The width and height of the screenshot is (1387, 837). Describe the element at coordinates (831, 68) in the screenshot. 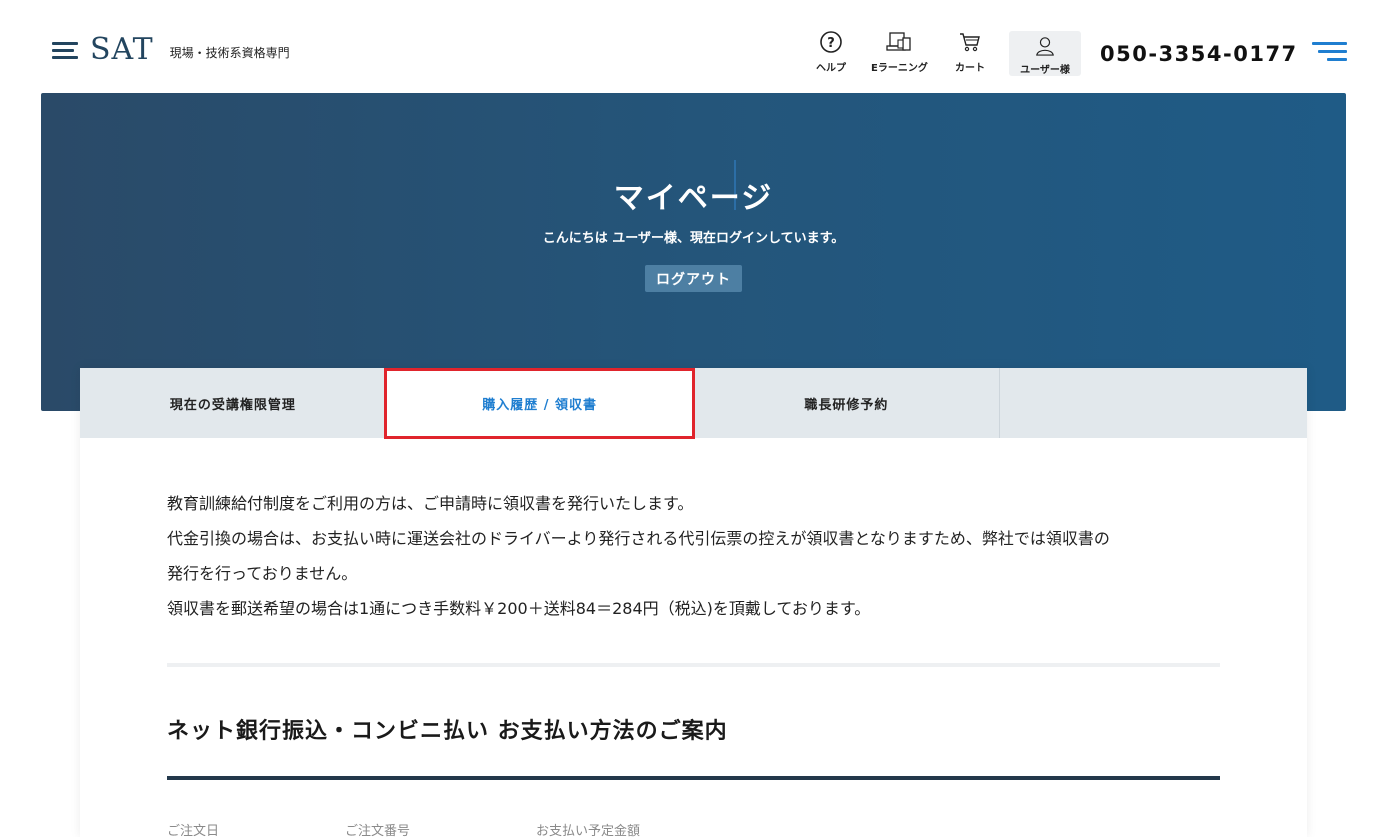

I see `nav-help-label: ヘルプ` at that location.